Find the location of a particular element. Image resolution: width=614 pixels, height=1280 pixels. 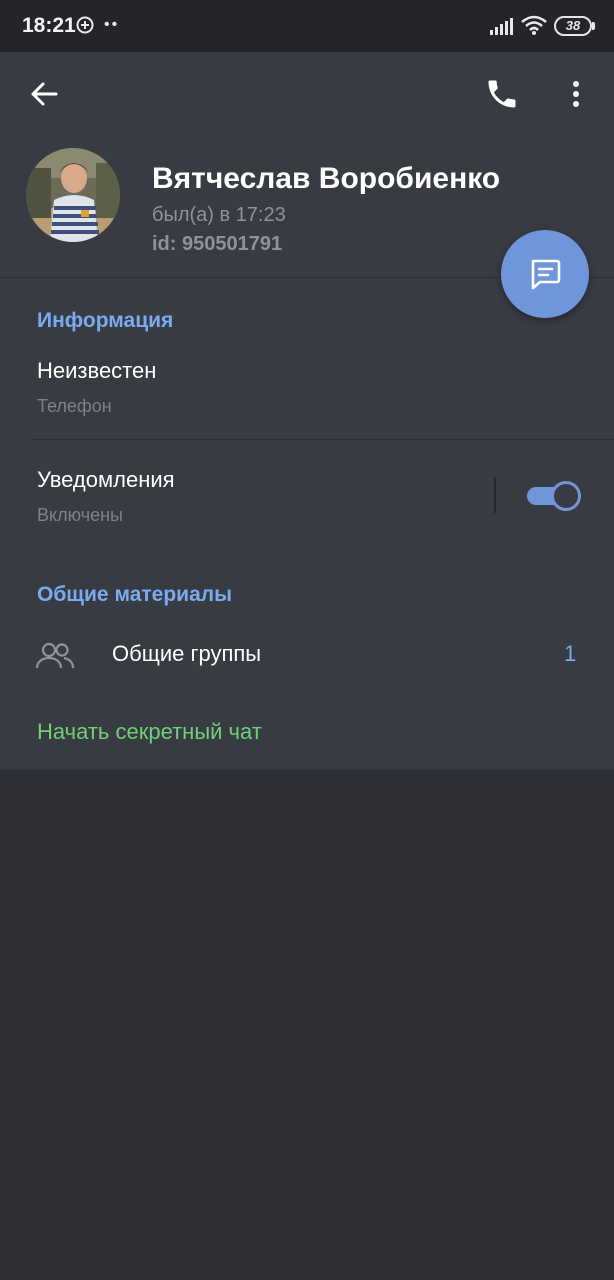

last-seen: был(а) в 17:23 is located at coordinates (219, 215).